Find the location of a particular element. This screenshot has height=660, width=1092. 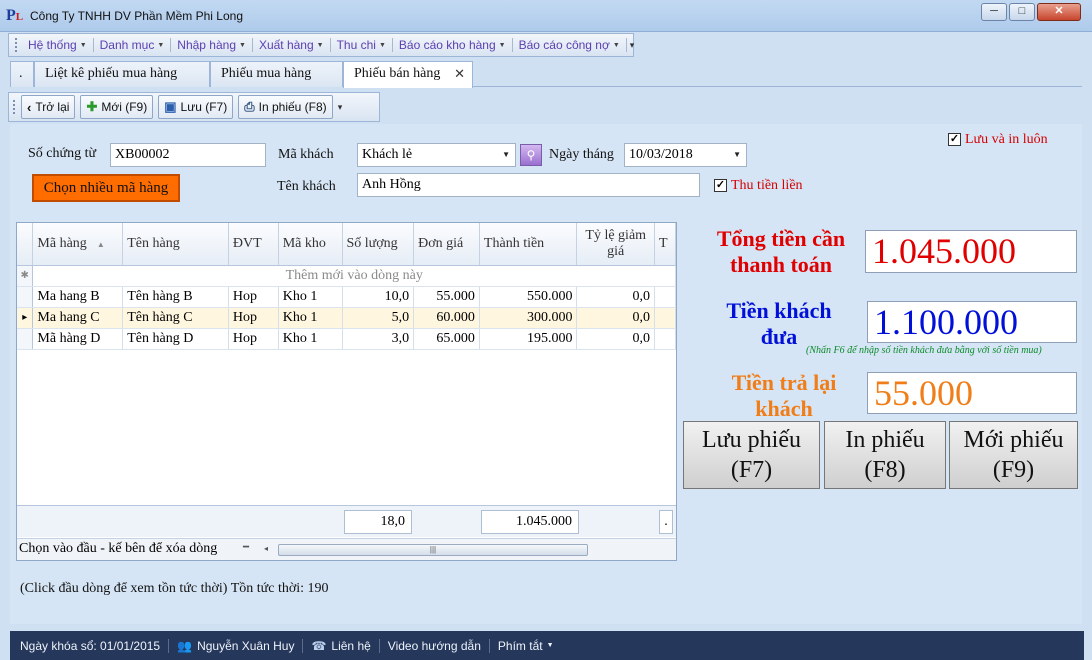

cell-quantity: 5,0 is located at coordinates (378, 318).